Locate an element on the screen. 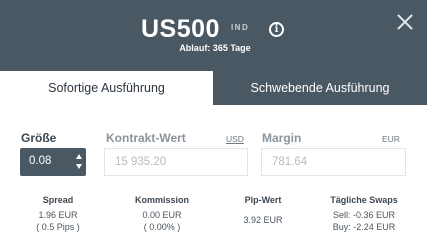 This screenshot has height=246, width=427. spread-title: Spread is located at coordinates (58, 200).